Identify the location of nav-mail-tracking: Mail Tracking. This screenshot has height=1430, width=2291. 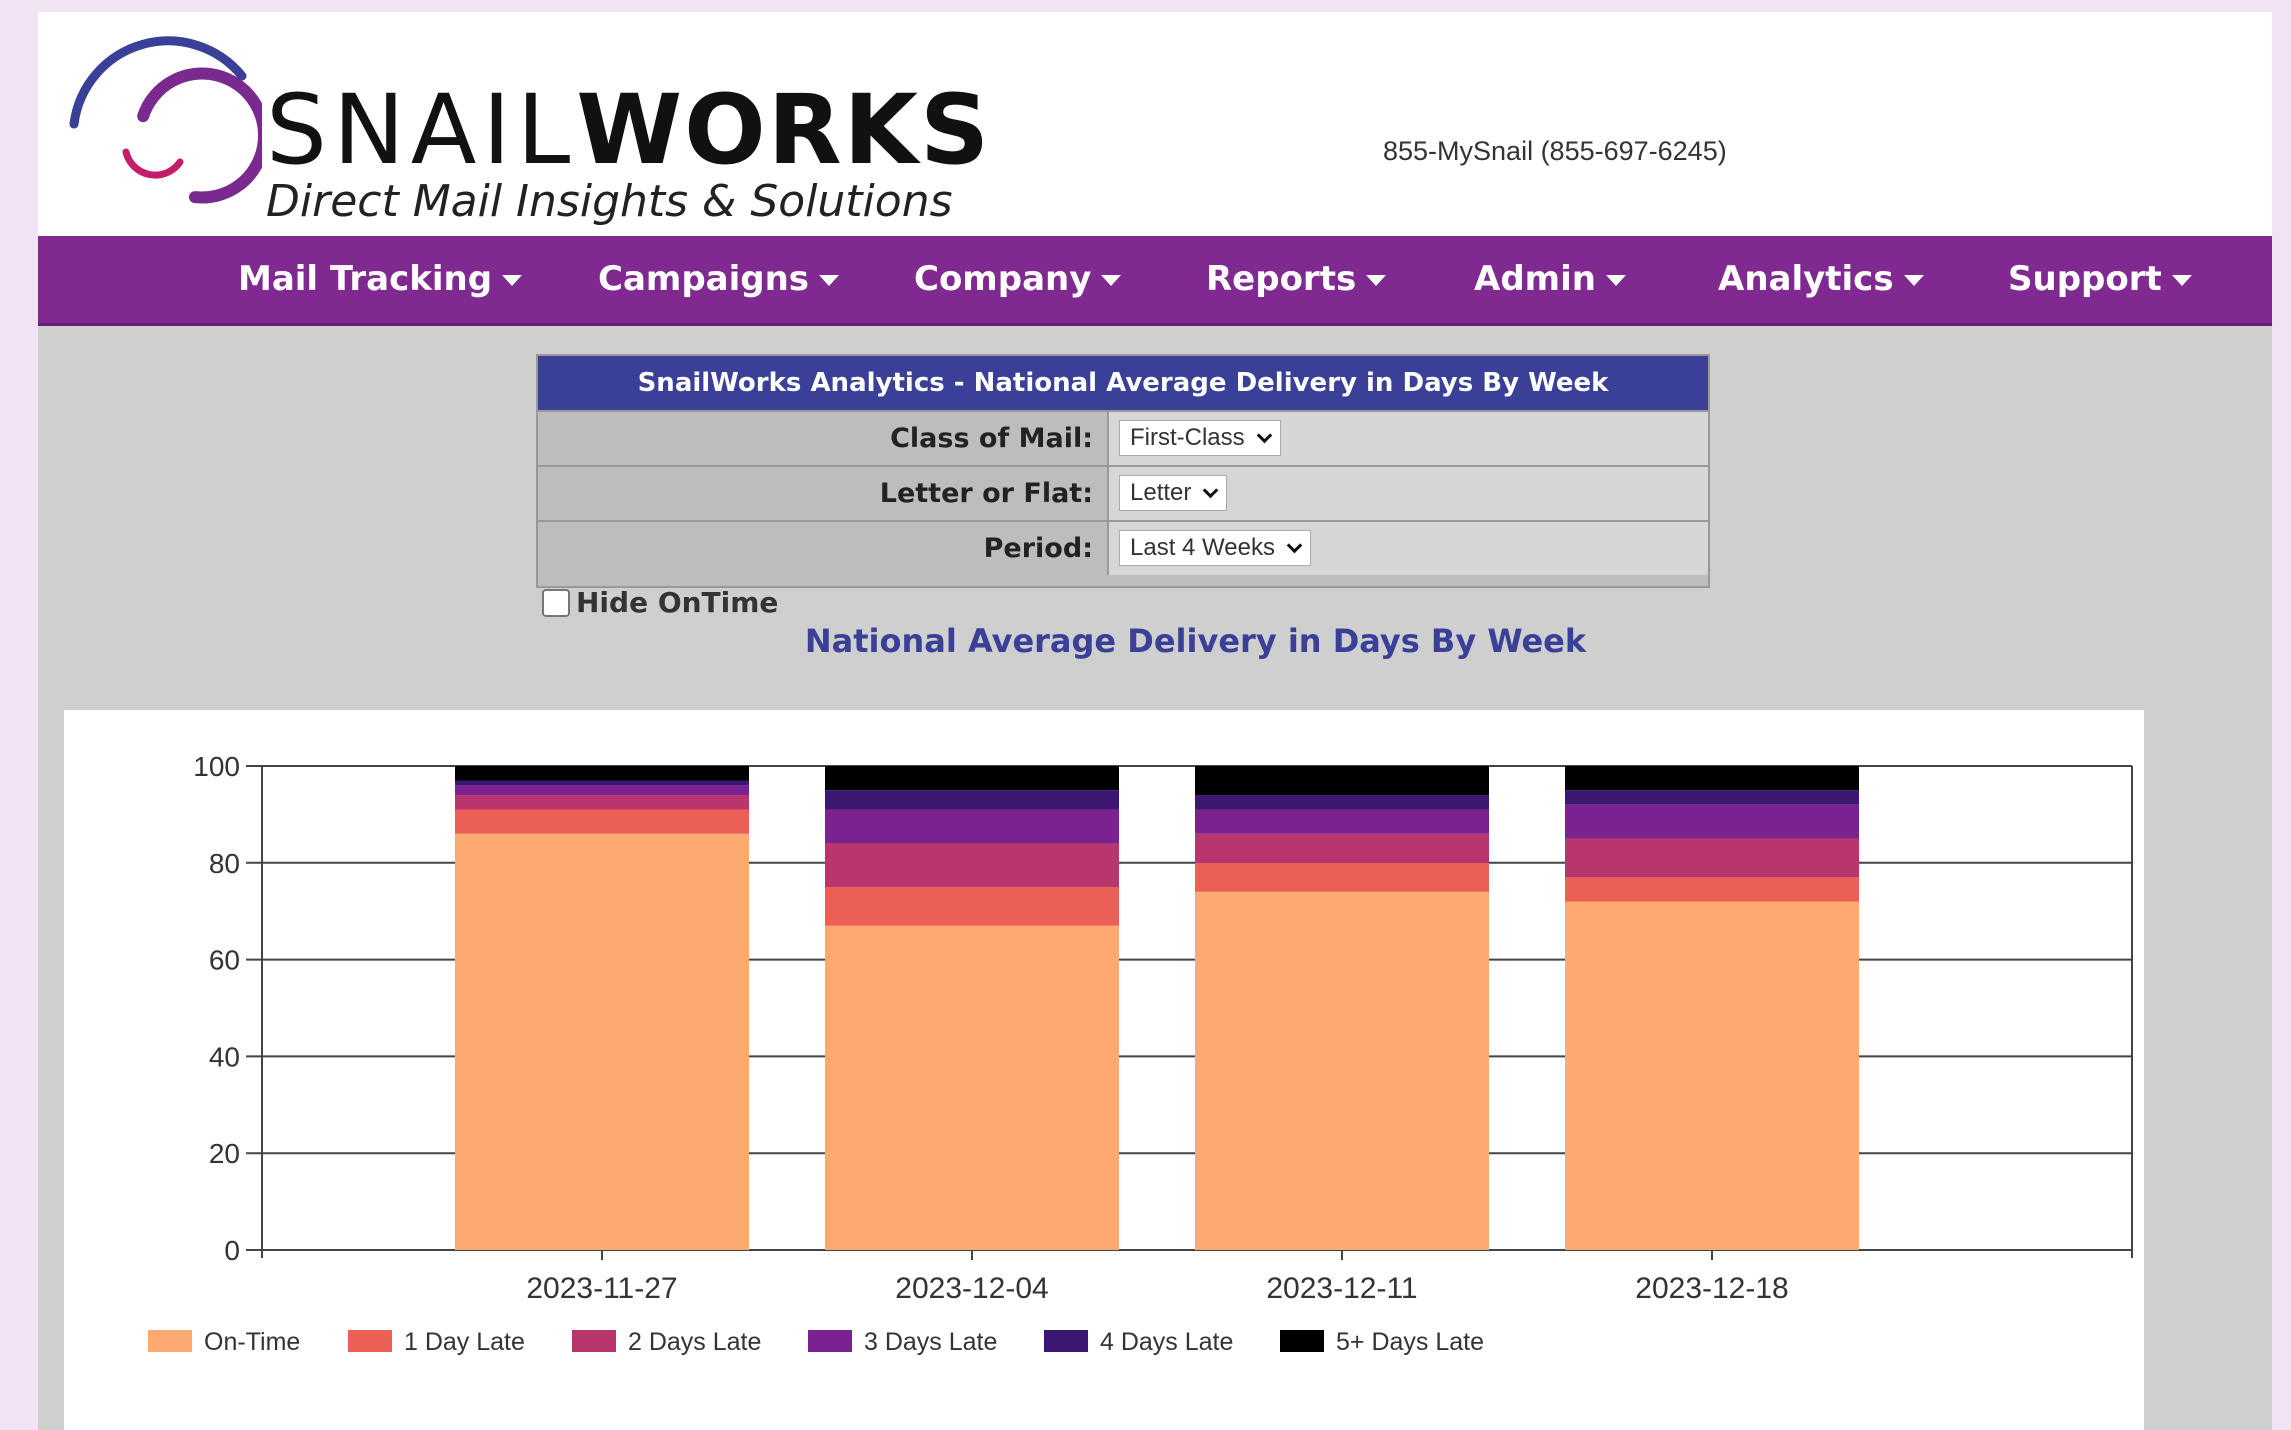
(380, 279).